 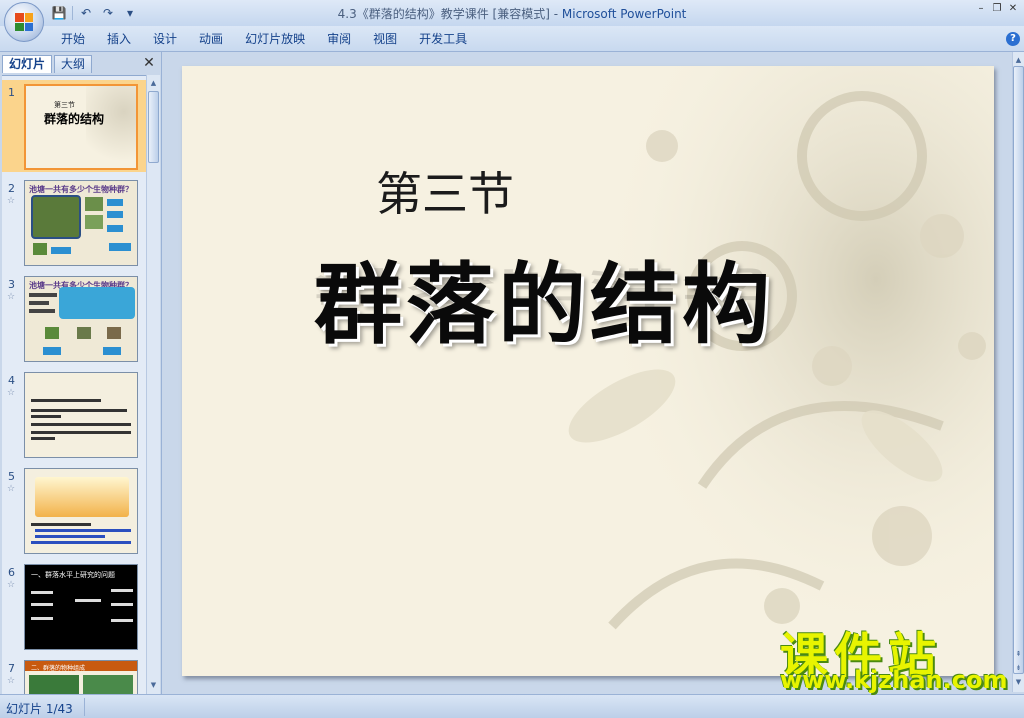 I want to click on slide-thumbnail-5: 5 ☆, so click(x=74, y=510).